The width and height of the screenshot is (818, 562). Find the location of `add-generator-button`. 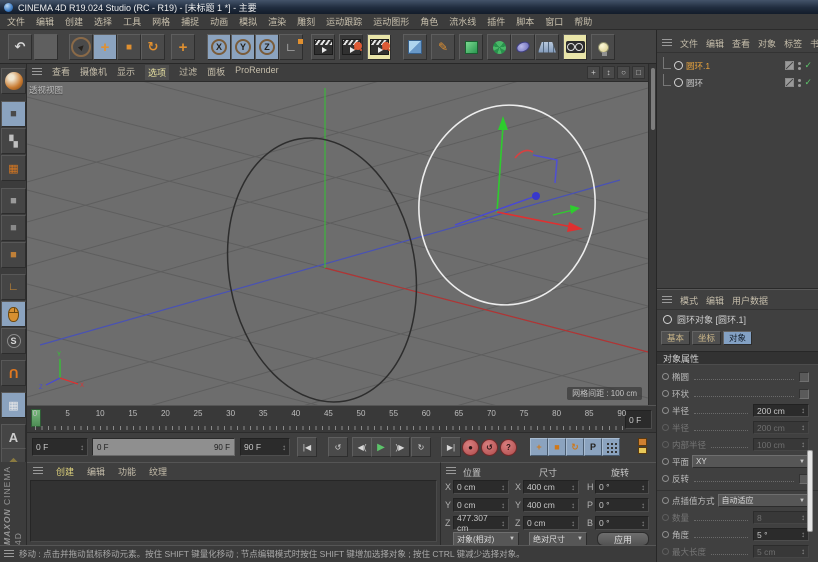

add-generator-button is located at coordinates (471, 47).